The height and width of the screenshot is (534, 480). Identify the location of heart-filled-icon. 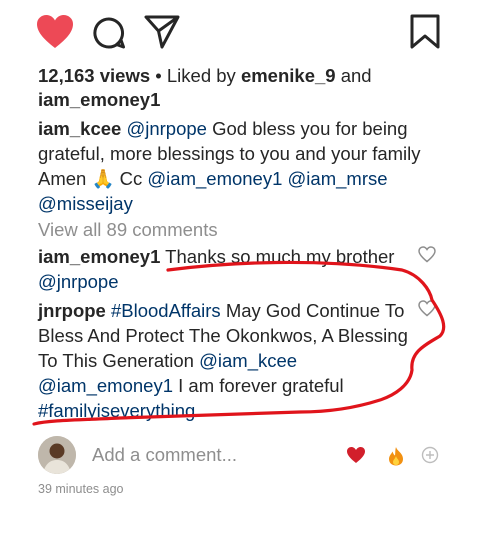
(55, 32).